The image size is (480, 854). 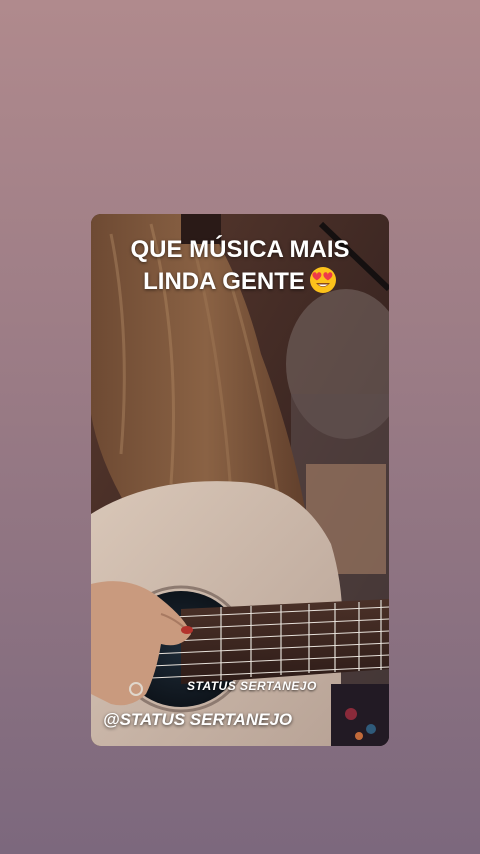 I want to click on caption-line-2: LINDA GENTE, so click(x=240, y=282).